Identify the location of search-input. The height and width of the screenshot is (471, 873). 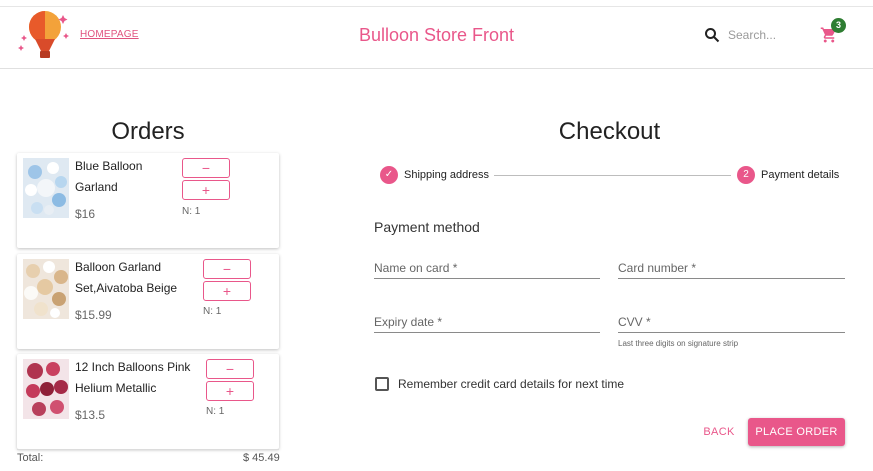
(761, 35).